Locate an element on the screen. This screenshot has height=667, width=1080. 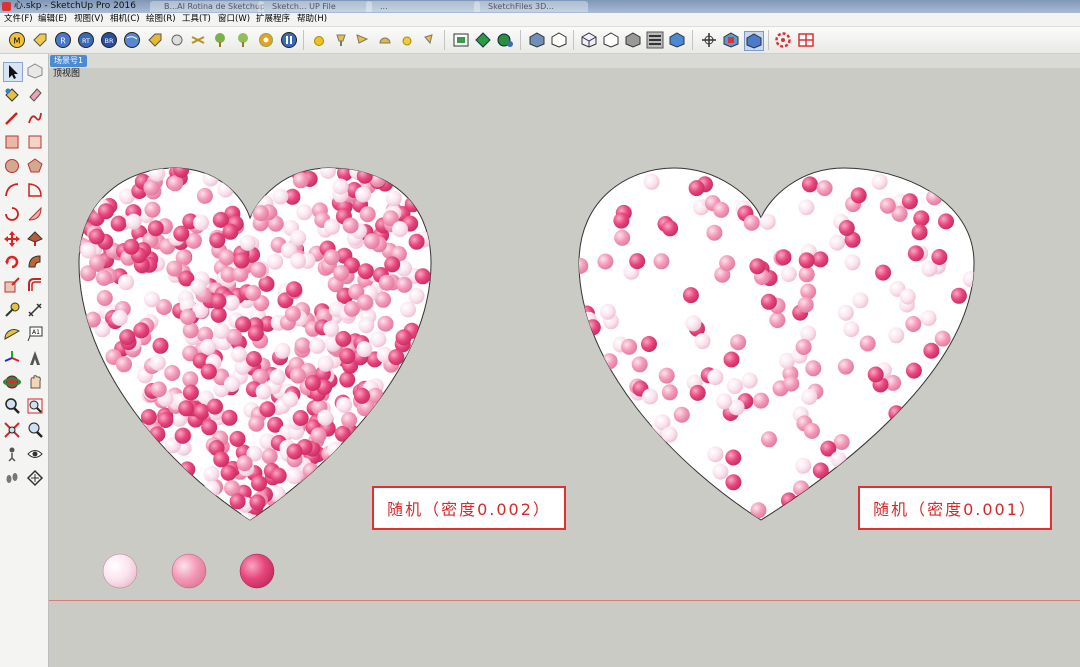
rotate-icon is located at coordinates (12, 262).